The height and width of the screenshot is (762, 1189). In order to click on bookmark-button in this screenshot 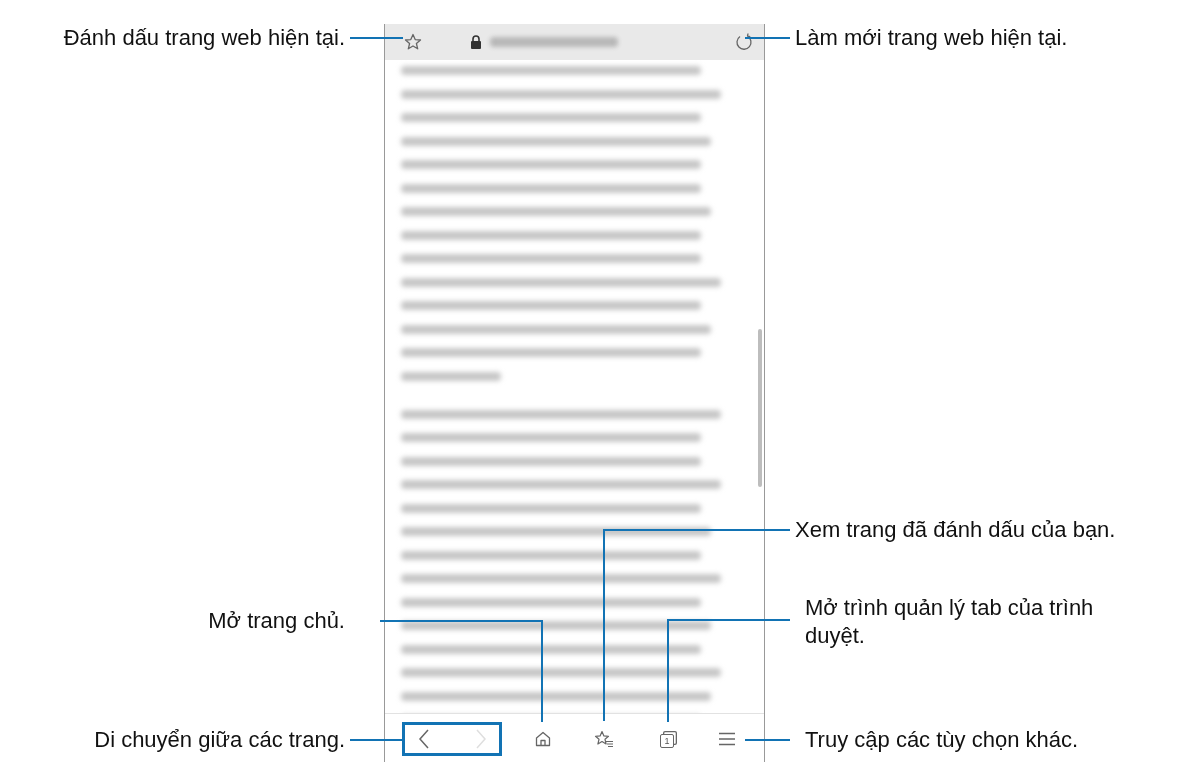, I will do `click(413, 42)`.